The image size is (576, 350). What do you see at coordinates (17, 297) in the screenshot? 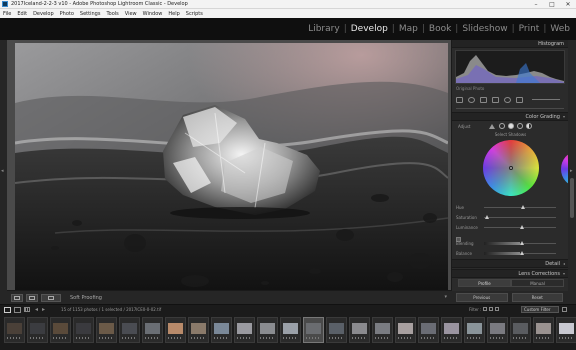
I see `loupe-view-button` at bounding box center [17, 297].